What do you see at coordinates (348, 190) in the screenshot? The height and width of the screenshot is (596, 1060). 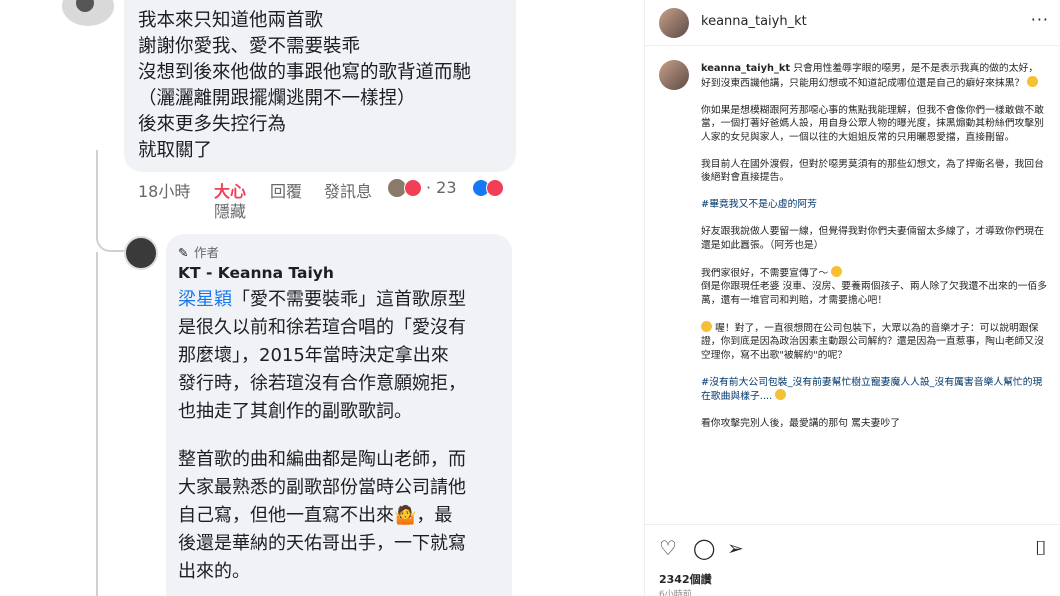 I see `send-message-button: 發訊息` at bounding box center [348, 190].